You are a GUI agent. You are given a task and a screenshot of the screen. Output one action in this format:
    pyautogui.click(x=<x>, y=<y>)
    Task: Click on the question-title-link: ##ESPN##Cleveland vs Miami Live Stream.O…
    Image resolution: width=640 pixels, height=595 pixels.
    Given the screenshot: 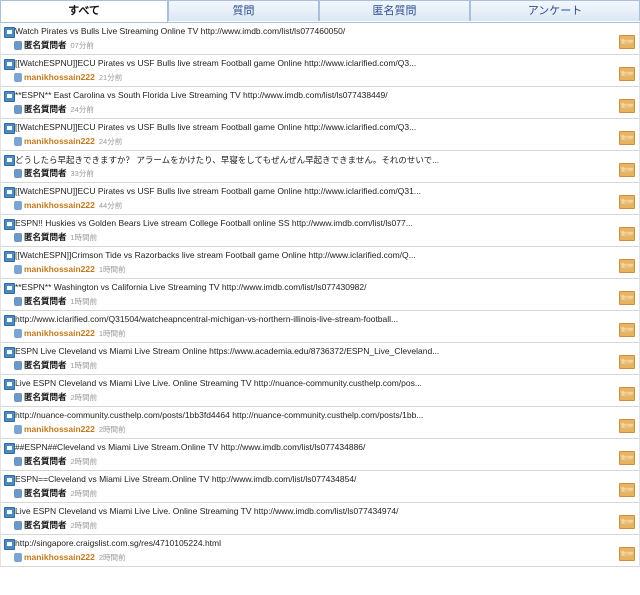 What is the action you would take?
    pyautogui.click(x=295, y=447)
    